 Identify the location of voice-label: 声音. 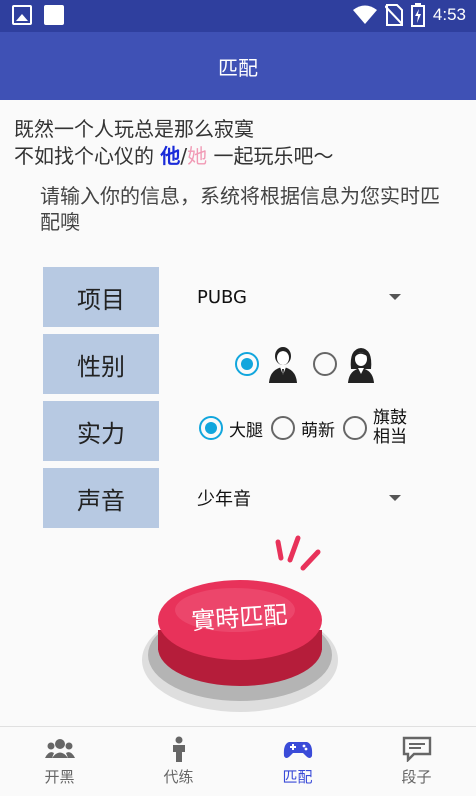
(101, 498).